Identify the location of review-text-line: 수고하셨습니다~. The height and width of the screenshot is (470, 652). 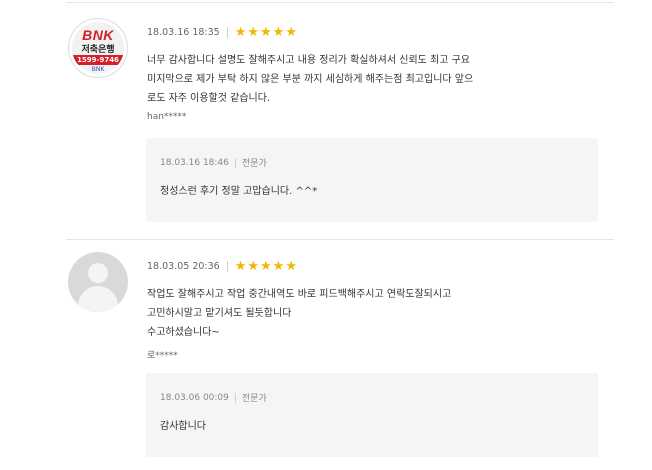
(183, 332).